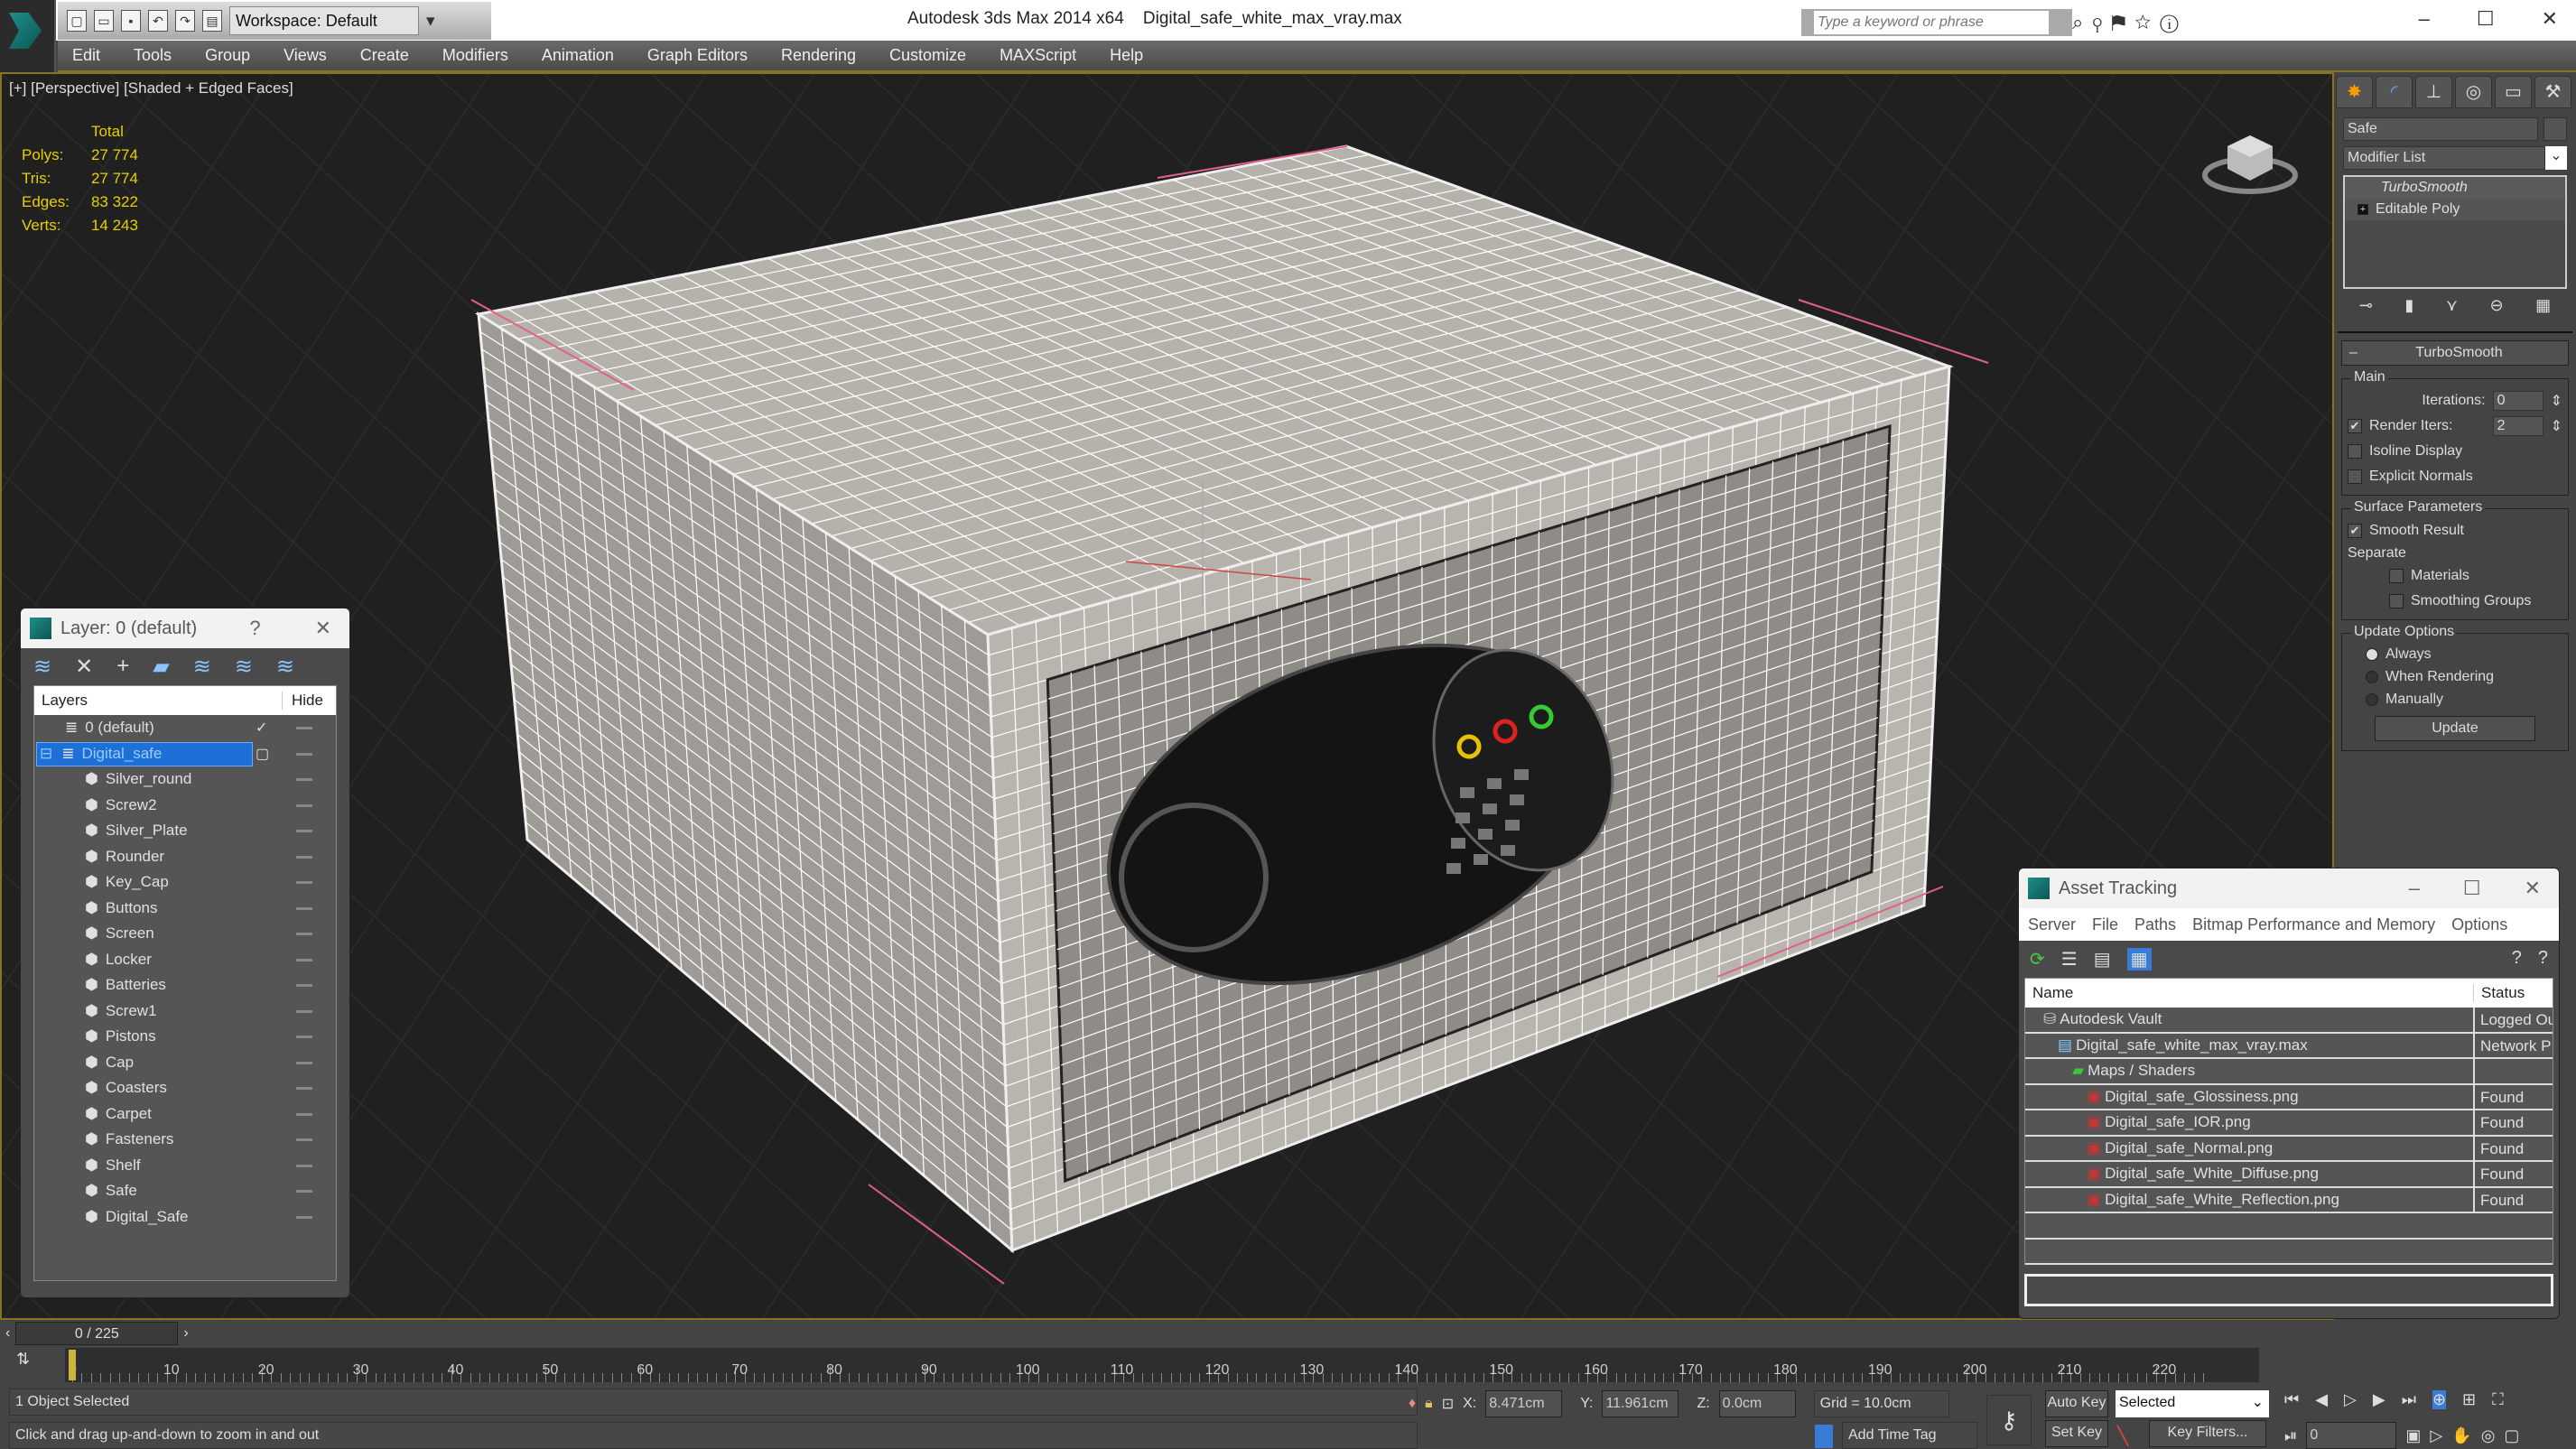 Image resolution: width=2576 pixels, height=1449 pixels. Describe the element at coordinates (2289, 888) in the screenshot. I see `asset-window-titlebar: Asset Tracking – ☐ ✕` at that location.